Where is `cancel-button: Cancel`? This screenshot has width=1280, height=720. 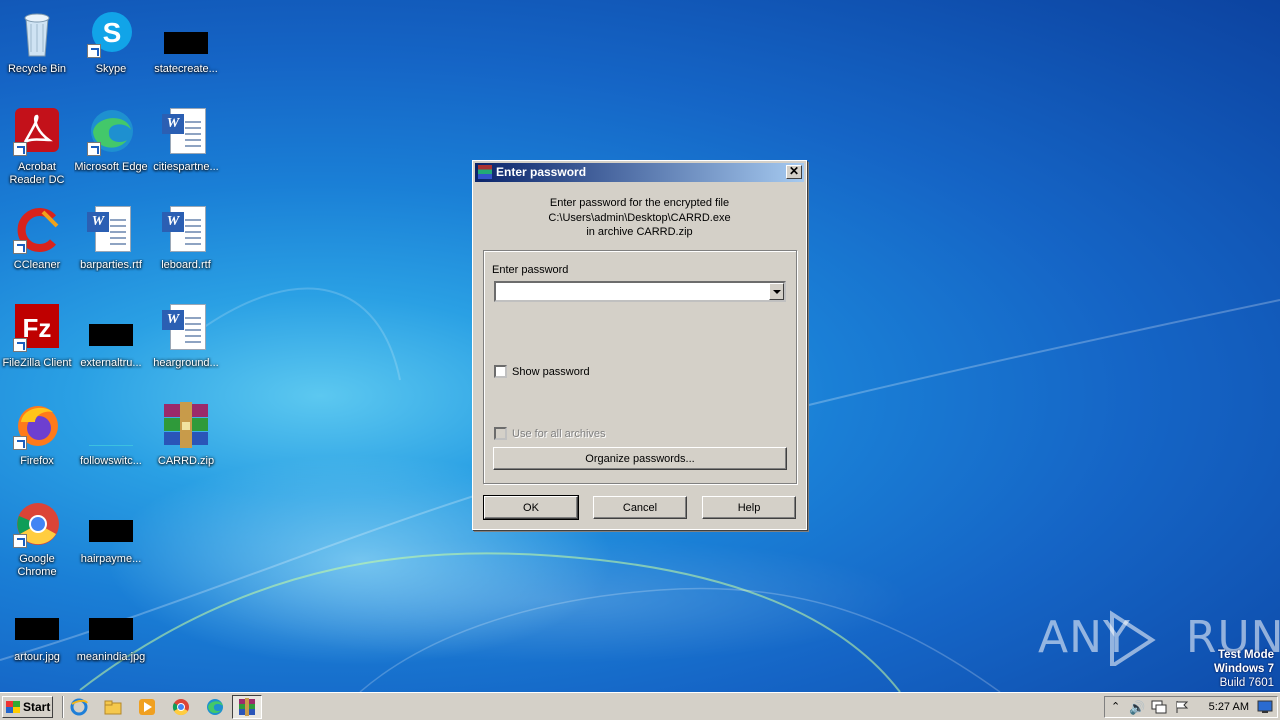
cancel-button: Cancel is located at coordinates (640, 507).